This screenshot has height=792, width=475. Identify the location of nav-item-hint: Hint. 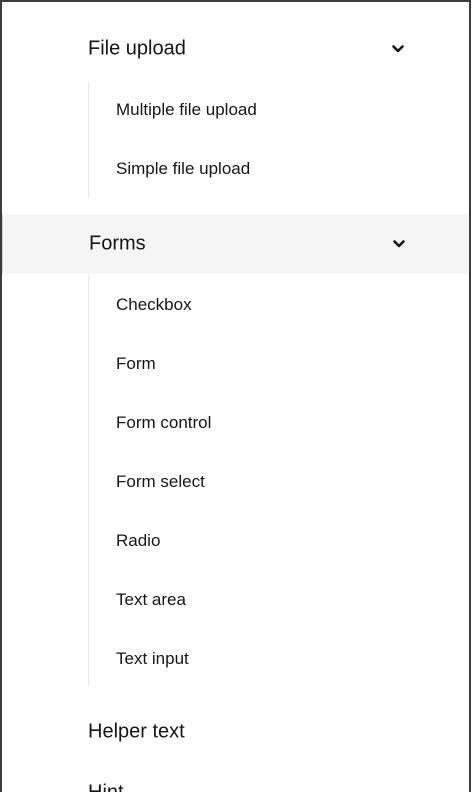
(235, 780).